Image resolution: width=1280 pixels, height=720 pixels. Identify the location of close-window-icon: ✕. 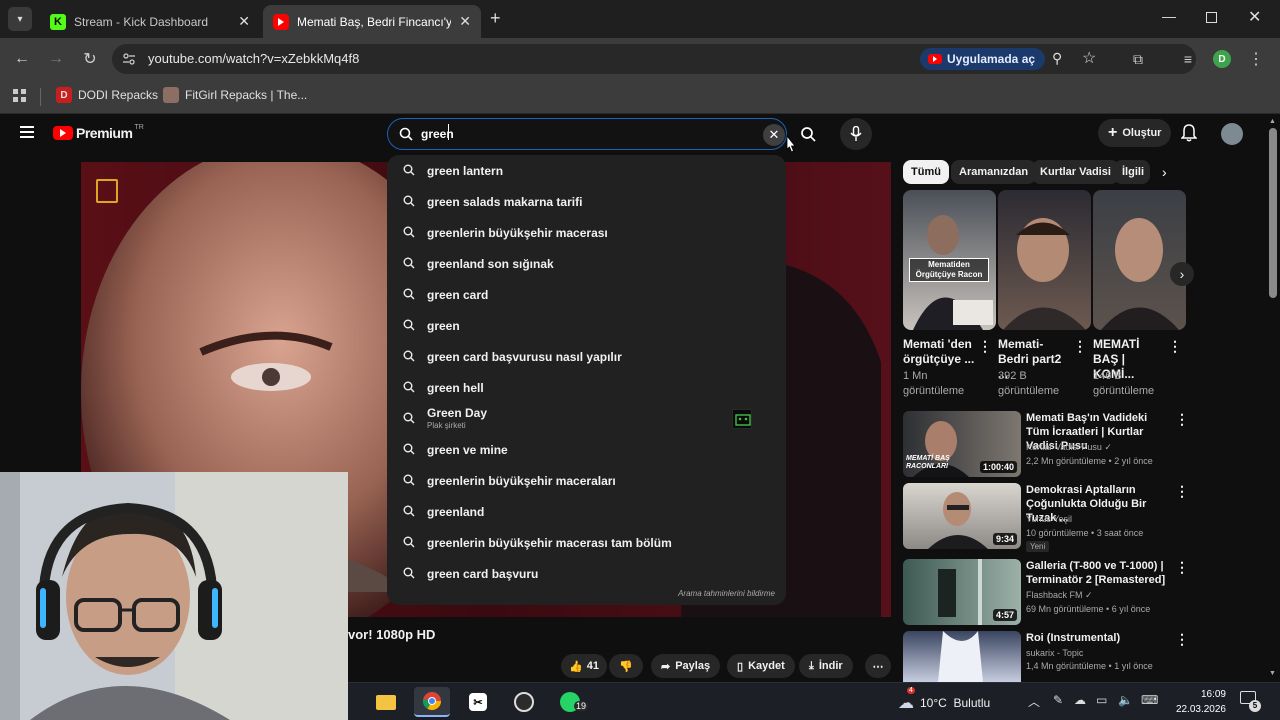
(1254, 17).